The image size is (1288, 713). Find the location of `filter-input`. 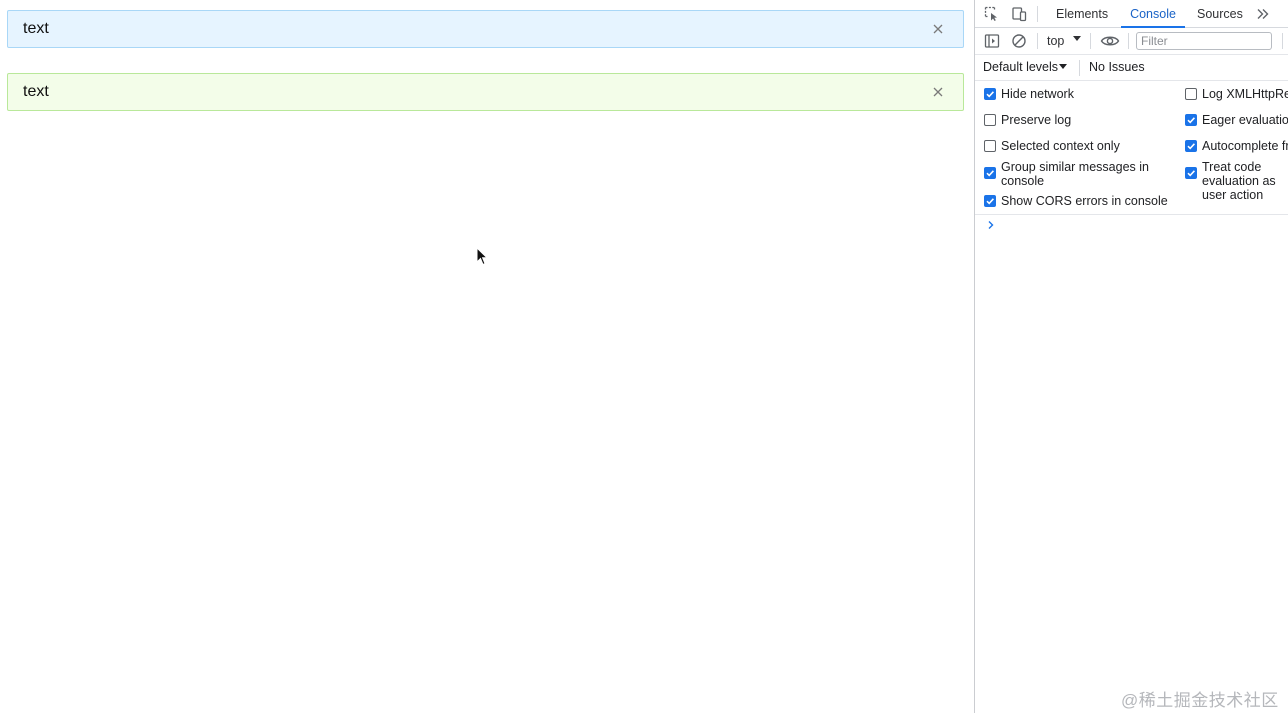

filter-input is located at coordinates (1204, 41).